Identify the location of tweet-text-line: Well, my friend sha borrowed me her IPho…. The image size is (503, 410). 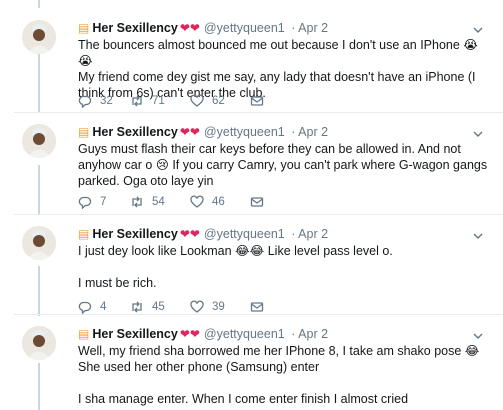
(279, 359).